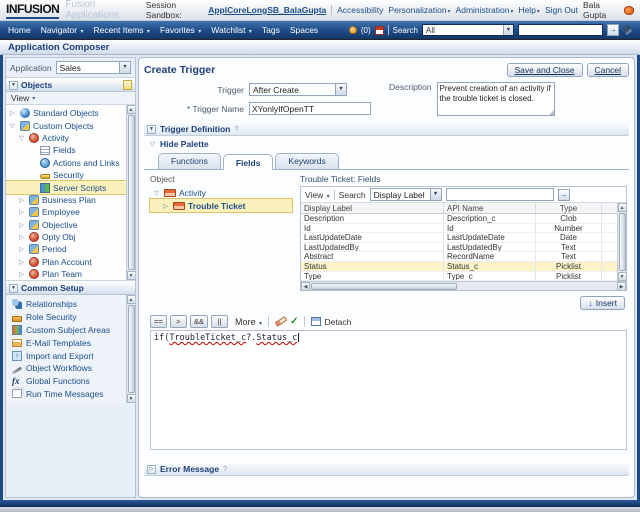 The height and width of the screenshot is (512, 640). Describe the element at coordinates (158, 322) in the screenshot. I see `operator-equals-button: ==` at that location.